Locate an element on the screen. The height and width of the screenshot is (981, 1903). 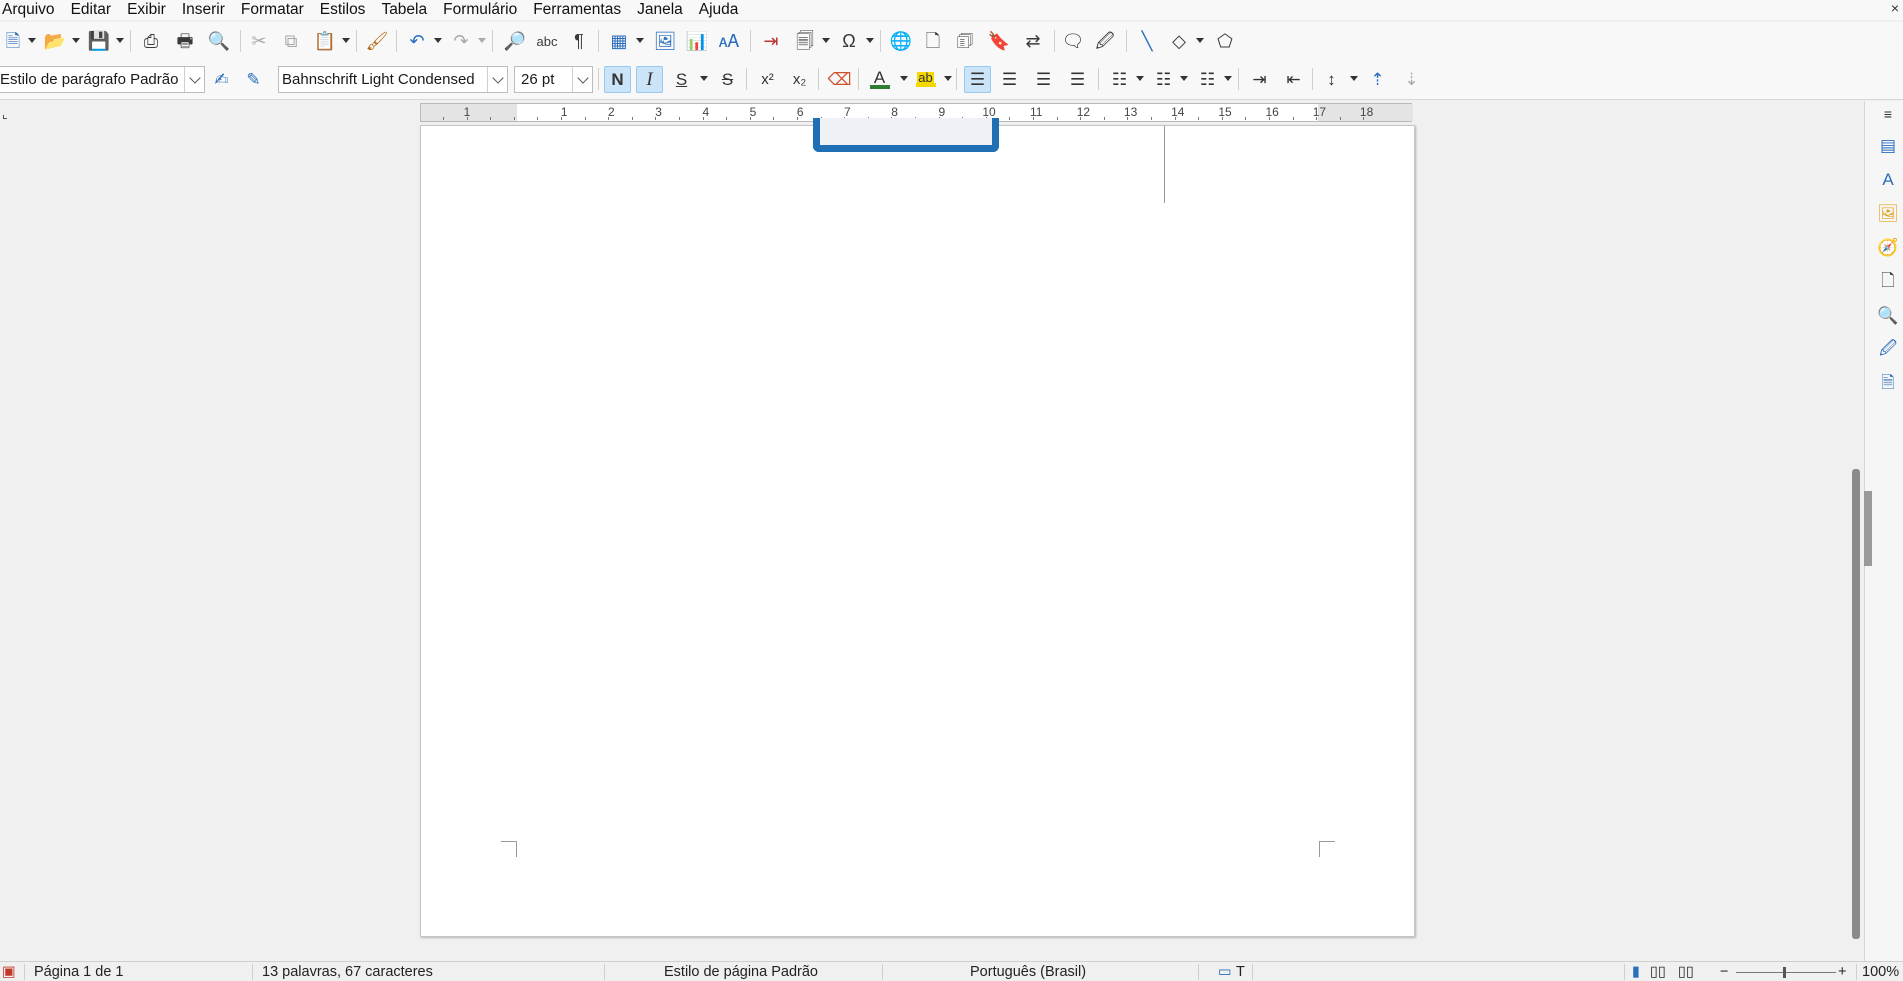
vertical-scrollbar is located at coordinates (1855, 531).